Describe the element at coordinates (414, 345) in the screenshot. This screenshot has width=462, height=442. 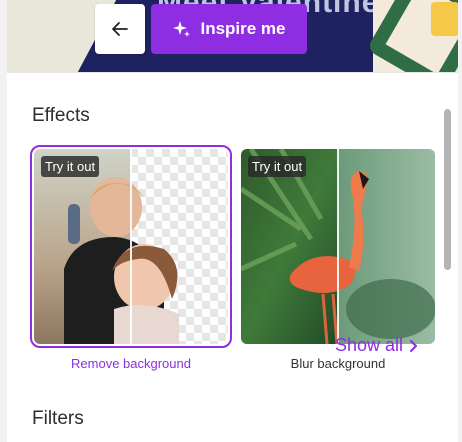
I see `chevron-right-icon` at that location.